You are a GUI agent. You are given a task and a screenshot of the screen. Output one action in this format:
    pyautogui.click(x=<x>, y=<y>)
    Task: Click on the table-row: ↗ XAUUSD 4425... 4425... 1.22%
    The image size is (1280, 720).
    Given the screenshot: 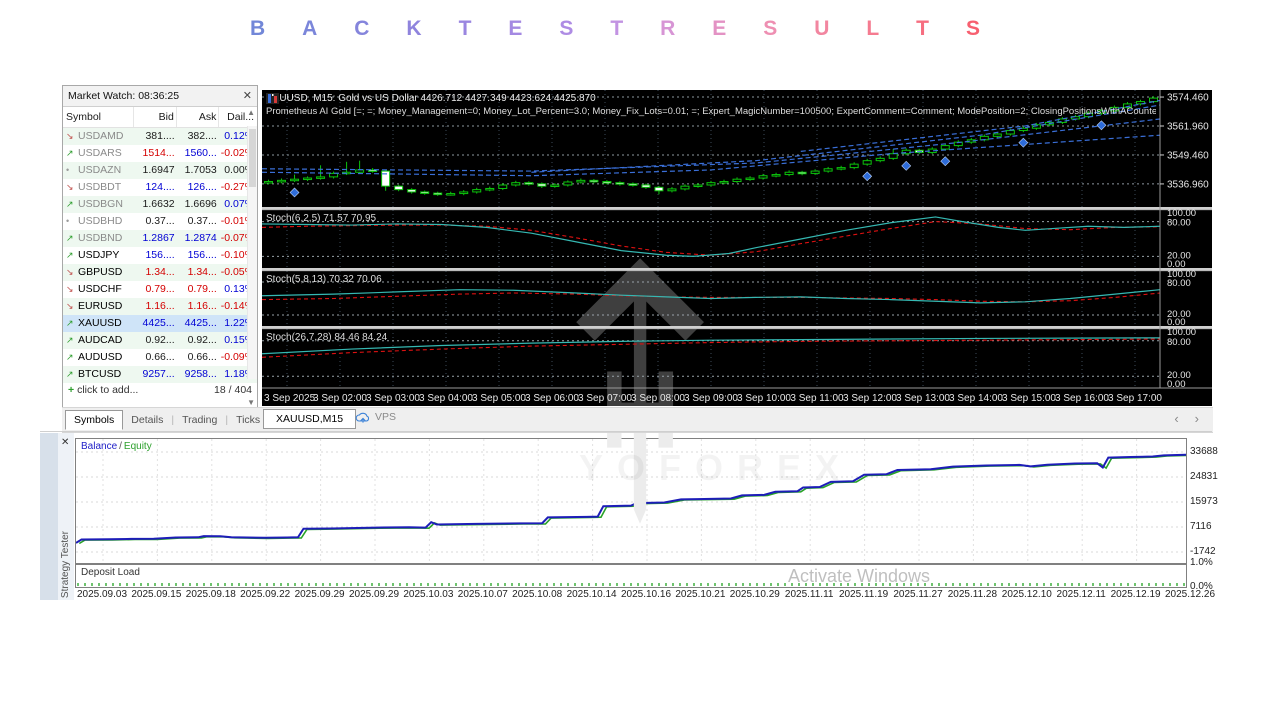 What is the action you would take?
    pyautogui.click(x=160, y=323)
    